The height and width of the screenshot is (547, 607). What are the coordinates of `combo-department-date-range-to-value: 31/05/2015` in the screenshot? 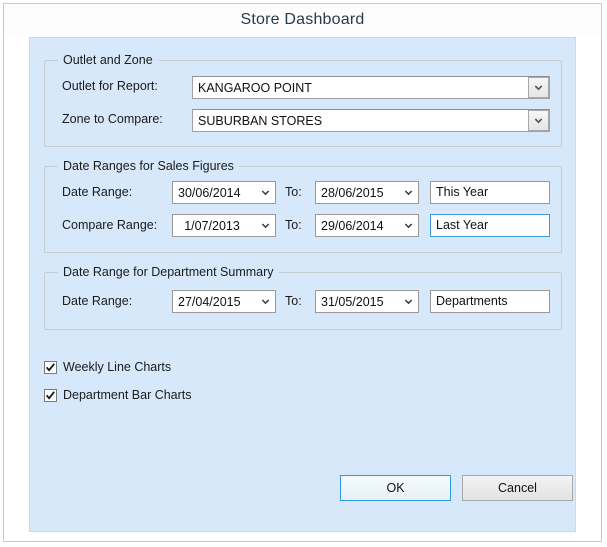 It's located at (352, 301).